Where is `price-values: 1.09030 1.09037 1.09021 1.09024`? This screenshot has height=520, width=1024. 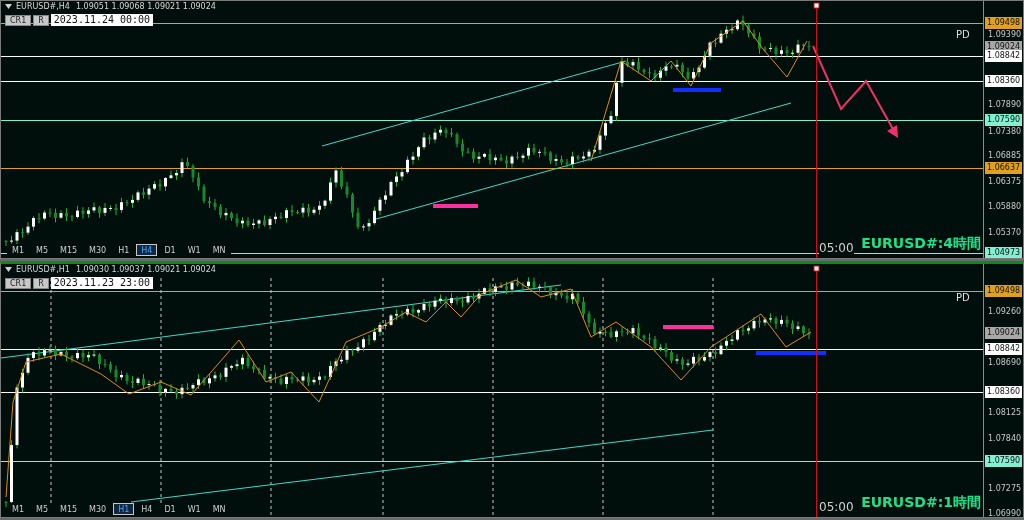 price-values: 1.09030 1.09037 1.09021 1.09024 is located at coordinates (145, 269).